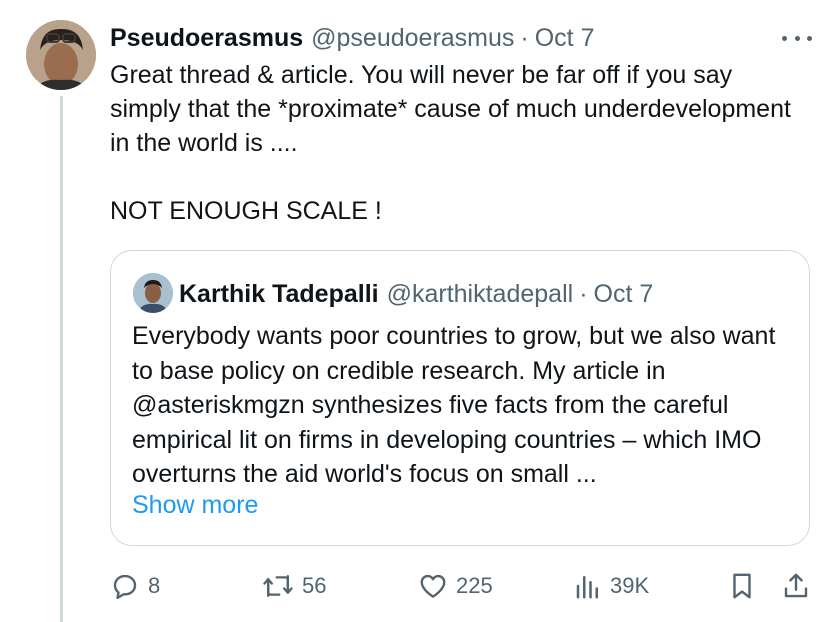  Describe the element at coordinates (206, 38) in the screenshot. I see `author-name: Pseudoerasmus` at that location.